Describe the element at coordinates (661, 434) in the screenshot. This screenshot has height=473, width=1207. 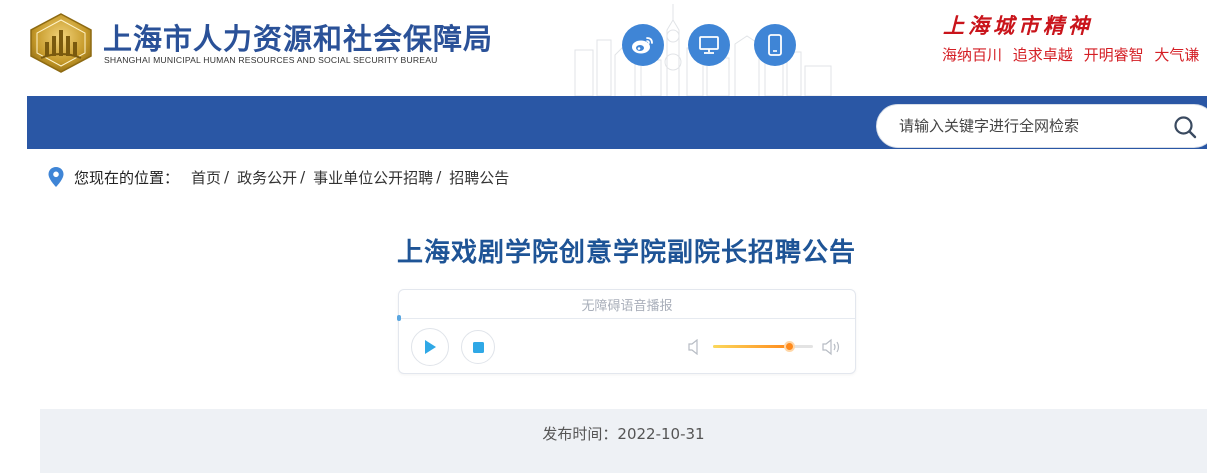
I see `publish-date: 2022-10-31` at that location.